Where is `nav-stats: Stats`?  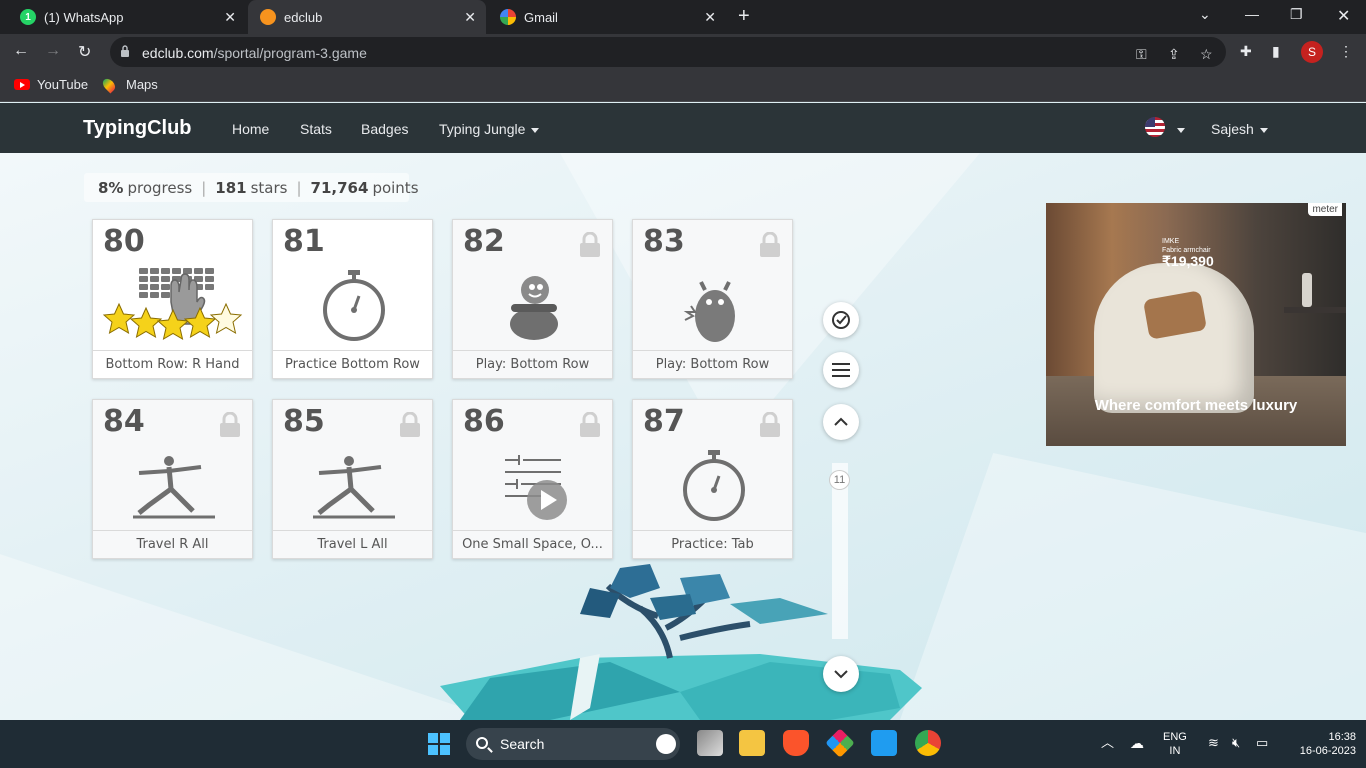
nav-stats: Stats is located at coordinates (316, 129).